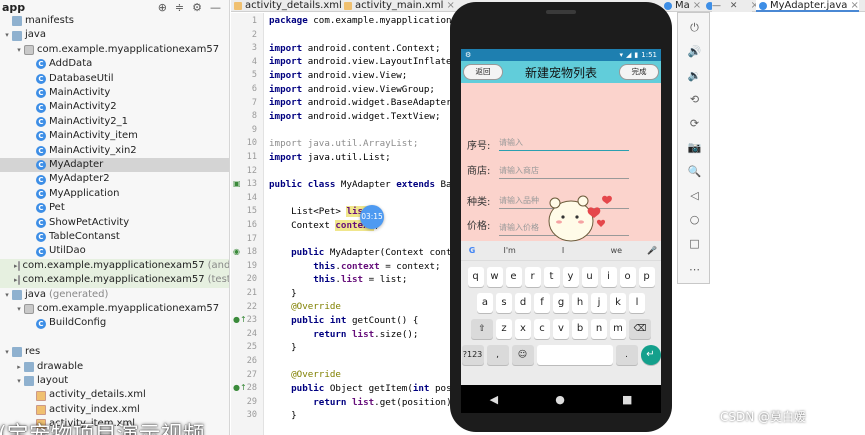  What do you see at coordinates (652, 250) in the screenshot?
I see `microphone-icon: 🎤` at bounding box center [652, 250].